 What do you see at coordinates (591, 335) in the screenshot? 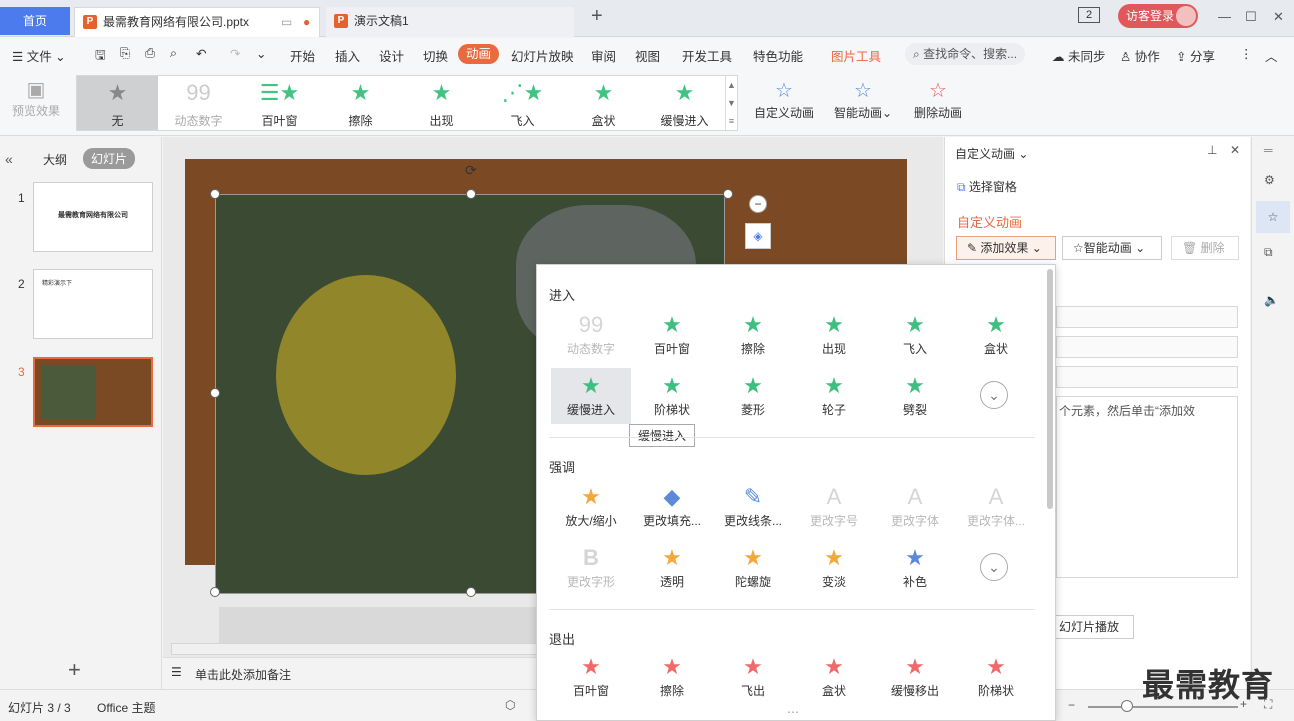
I see `effect-dynamic-number: 99 动态数字` at bounding box center [591, 335].